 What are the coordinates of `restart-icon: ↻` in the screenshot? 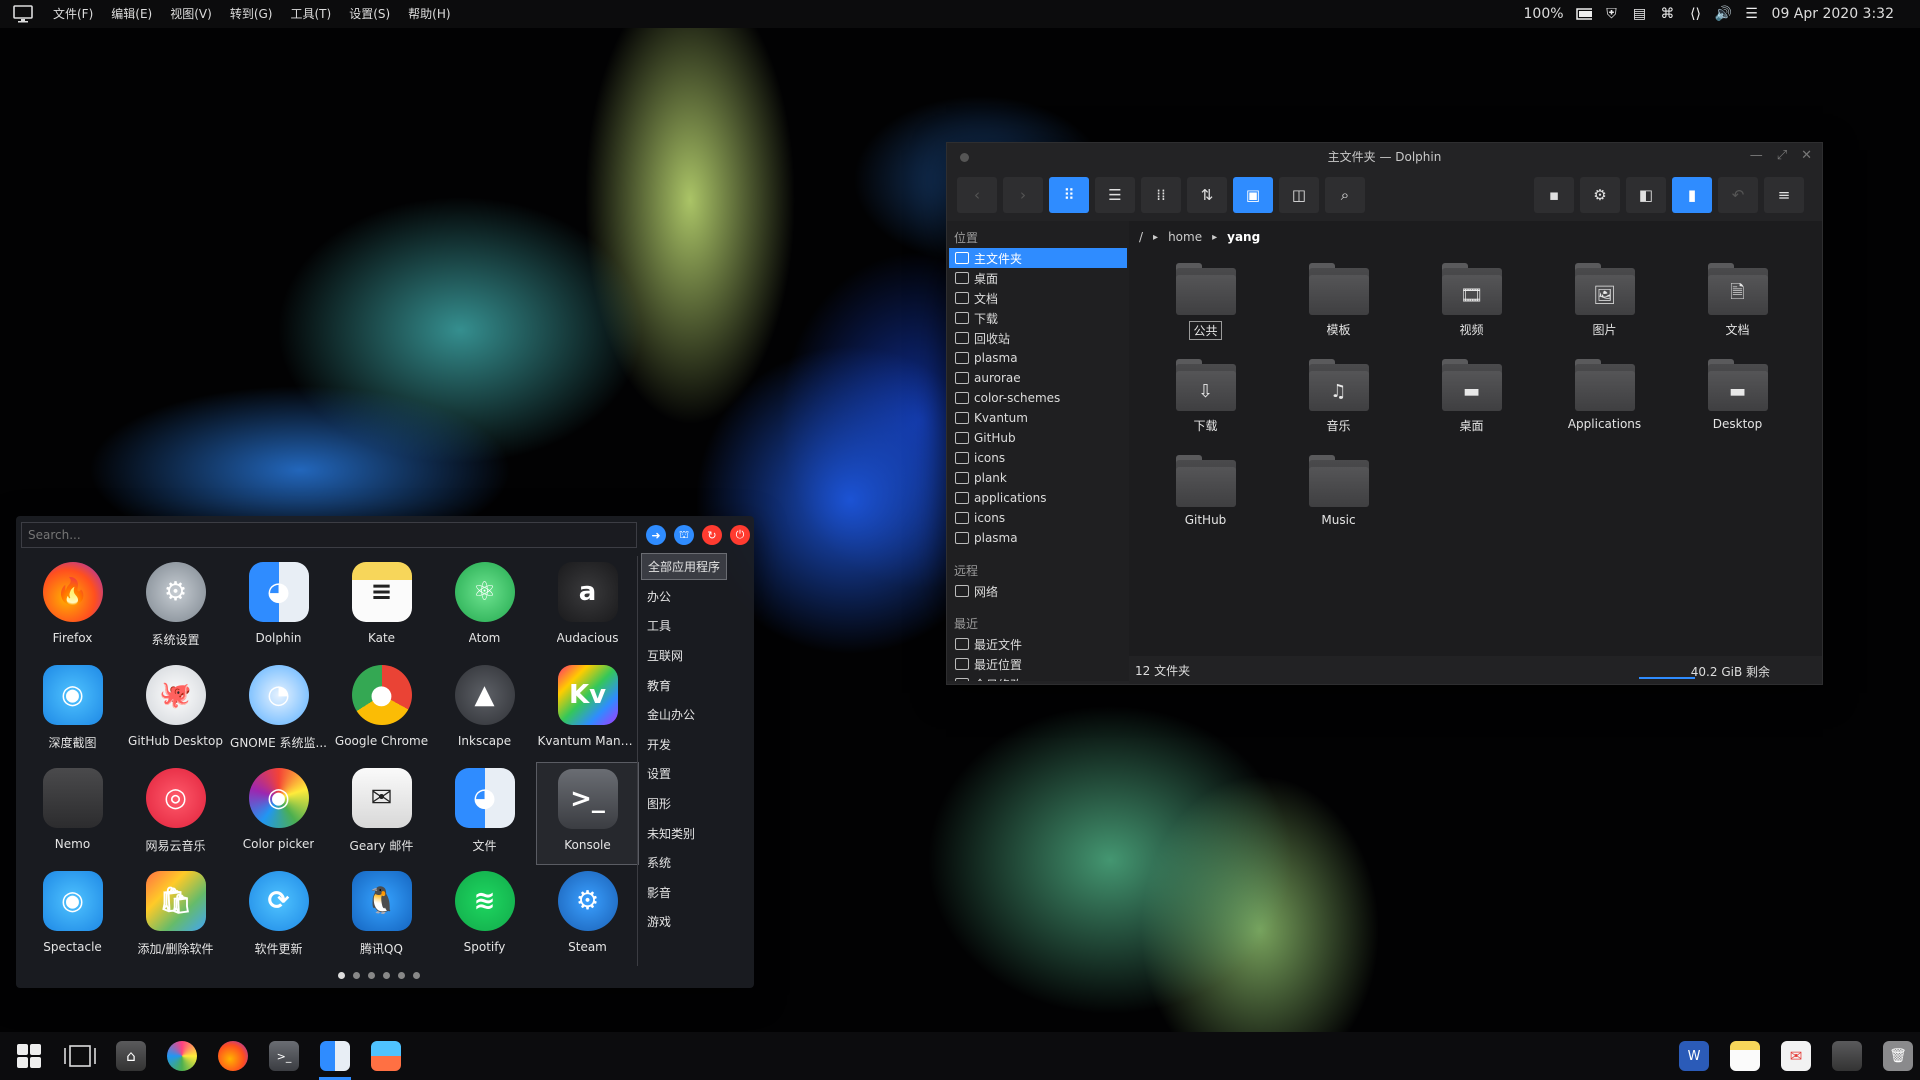 It's located at (712, 535).